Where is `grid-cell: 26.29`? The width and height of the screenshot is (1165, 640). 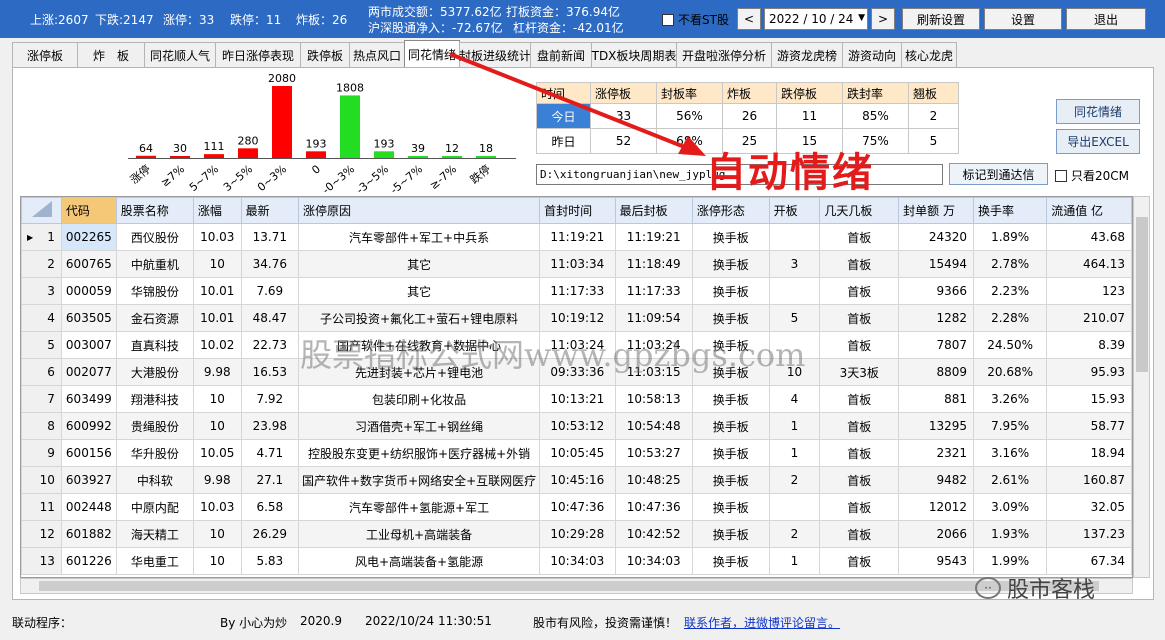 grid-cell: 26.29 is located at coordinates (269, 534).